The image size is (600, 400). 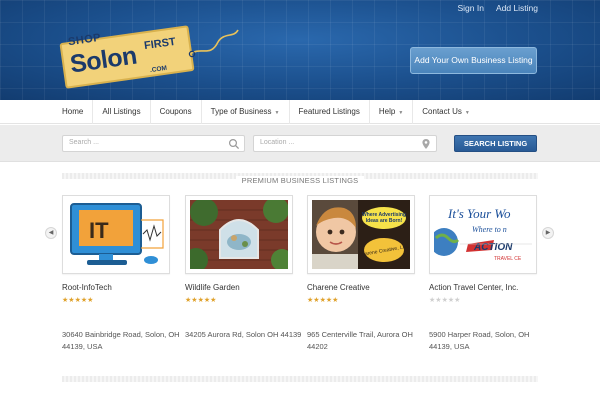 What do you see at coordinates (239, 287) in the screenshot?
I see `listing-title: Wildlife Garden` at bounding box center [239, 287].